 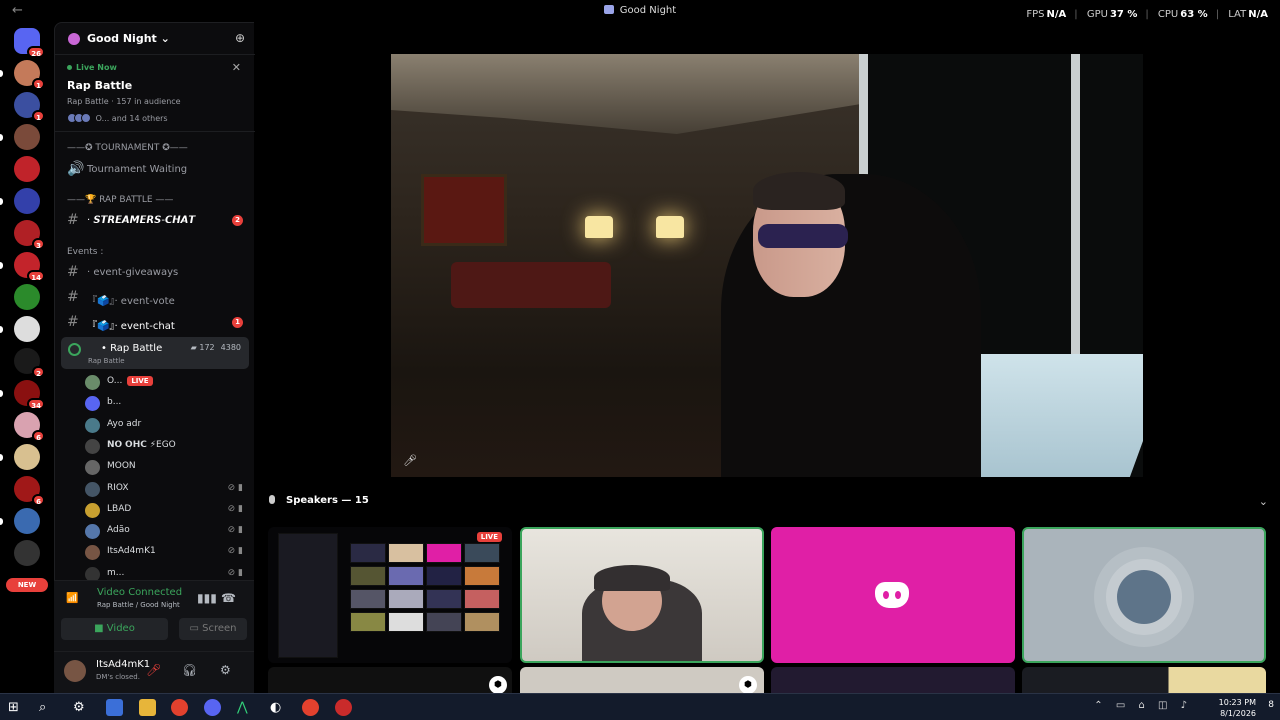 What do you see at coordinates (16, 707) in the screenshot?
I see `windows-start-icon: ⊞` at bounding box center [16, 707].